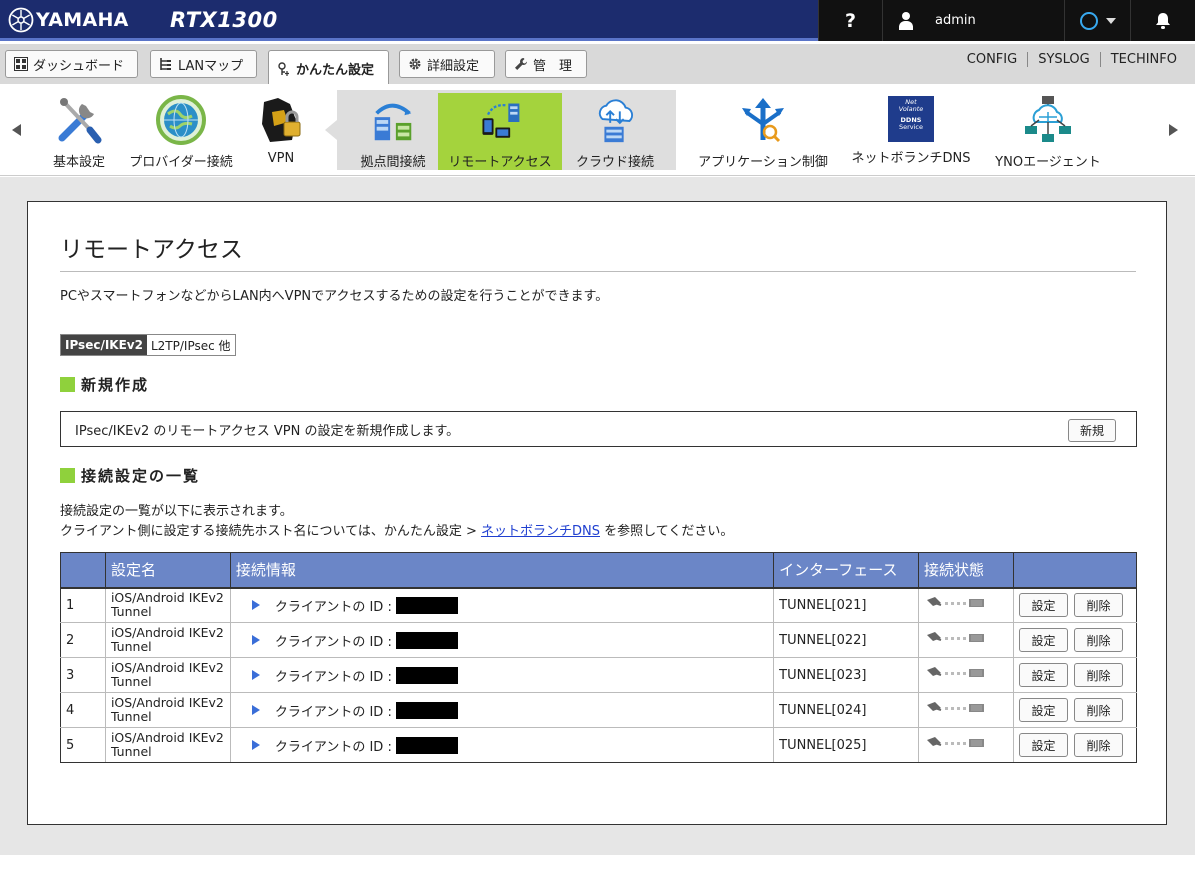 This screenshot has height=885, width=1195. What do you see at coordinates (104, 345) in the screenshot?
I see `tab-ipsec-ikev2: IPsec/IKEv2` at bounding box center [104, 345].